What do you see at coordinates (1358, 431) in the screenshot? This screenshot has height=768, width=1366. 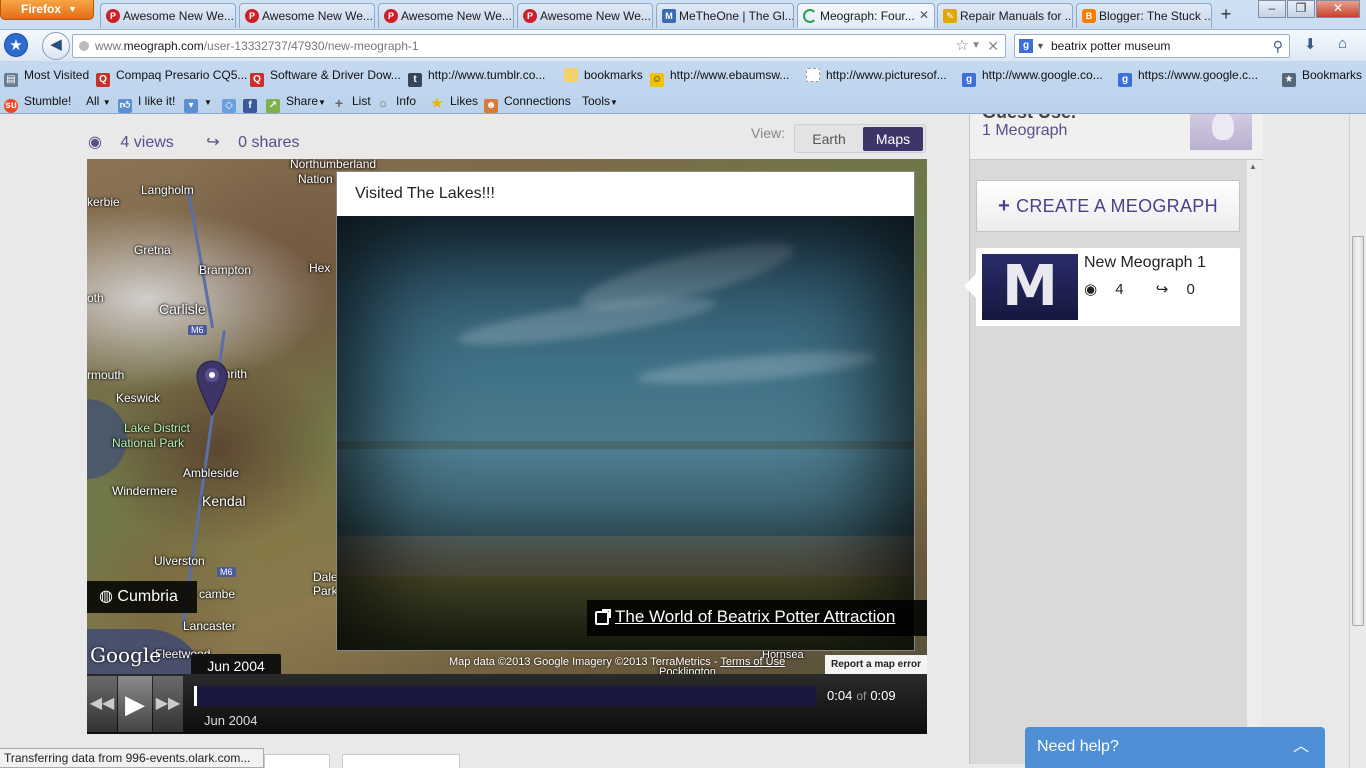 I see `scroll-thumb` at bounding box center [1358, 431].